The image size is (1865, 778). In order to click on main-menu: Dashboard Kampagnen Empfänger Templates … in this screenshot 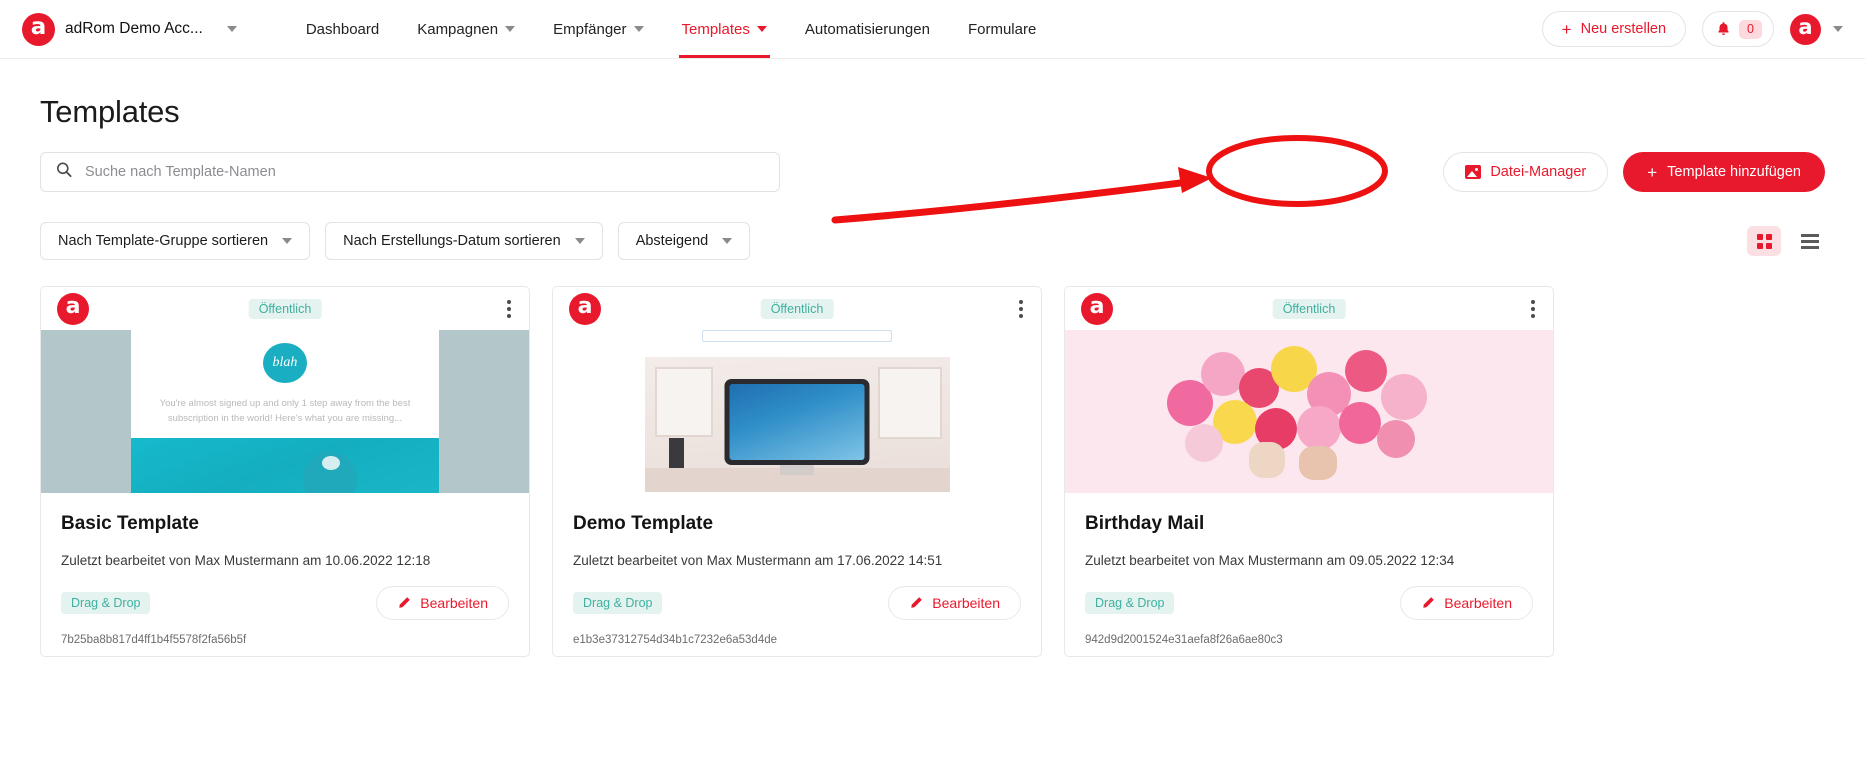, I will do `click(671, 29)`.